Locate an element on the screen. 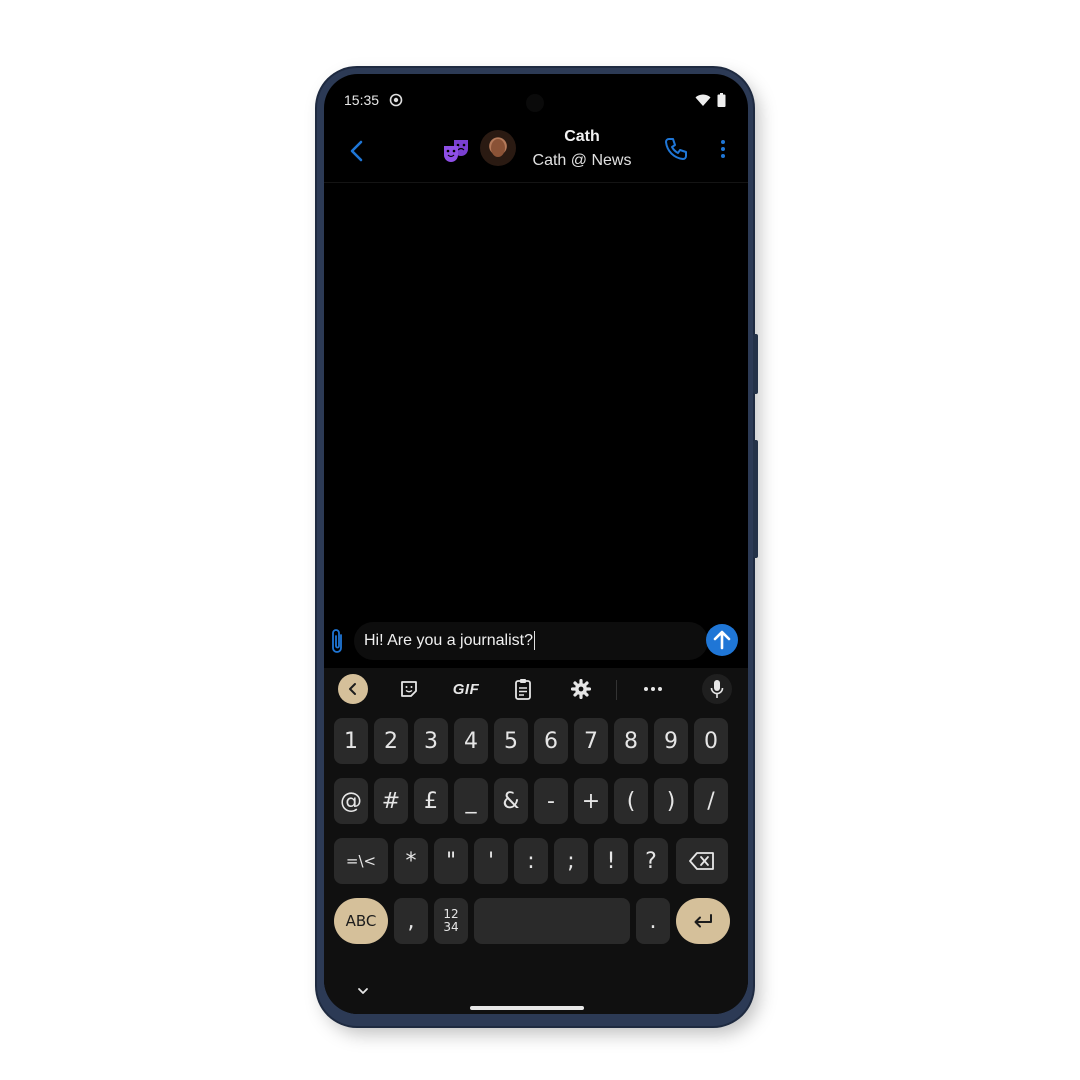 This screenshot has width=1080, height=1080. enter-arrow-icon is located at coordinates (703, 921).